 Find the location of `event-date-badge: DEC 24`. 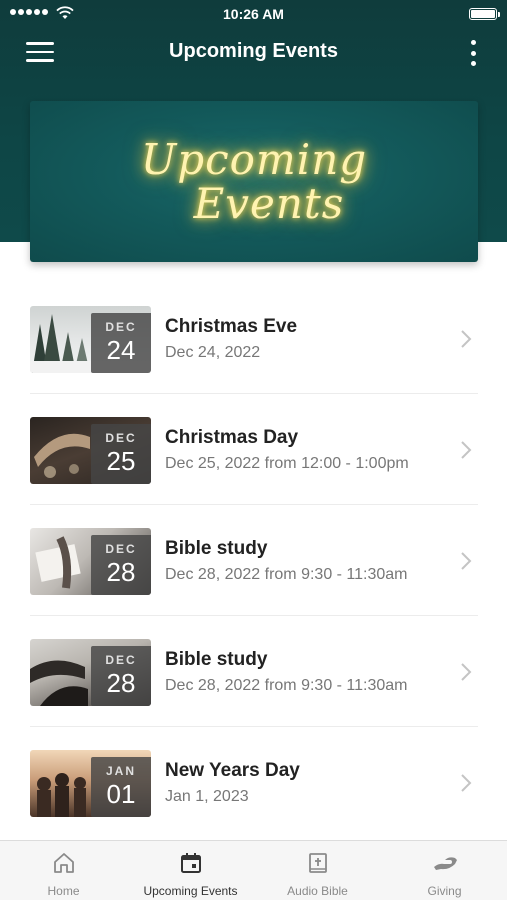

event-date-badge: DEC 24 is located at coordinates (121, 343).